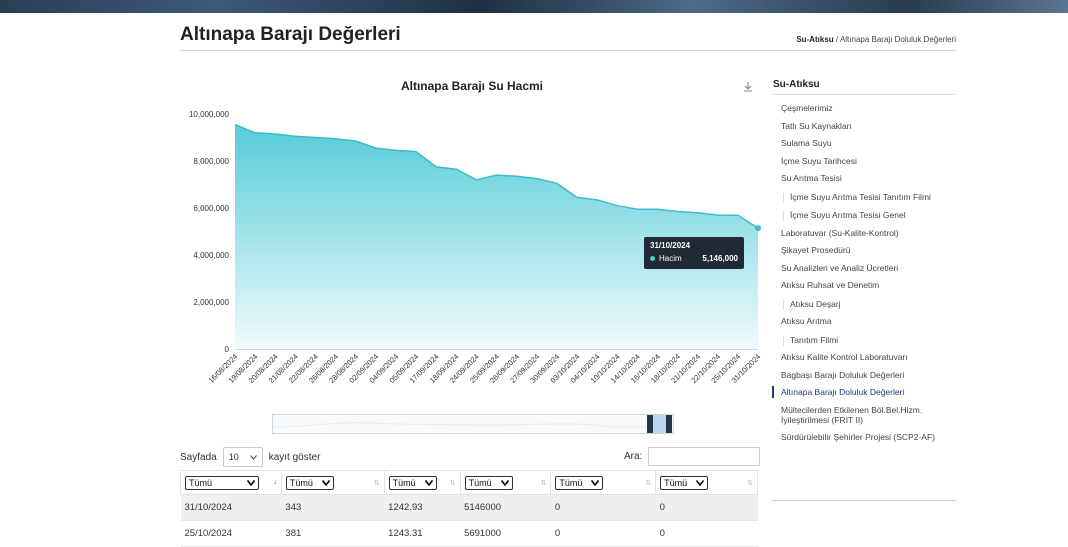 The height and width of the screenshot is (547, 1068). What do you see at coordinates (233, 457) in the screenshot?
I see `page-length-value: 10` at bounding box center [233, 457].